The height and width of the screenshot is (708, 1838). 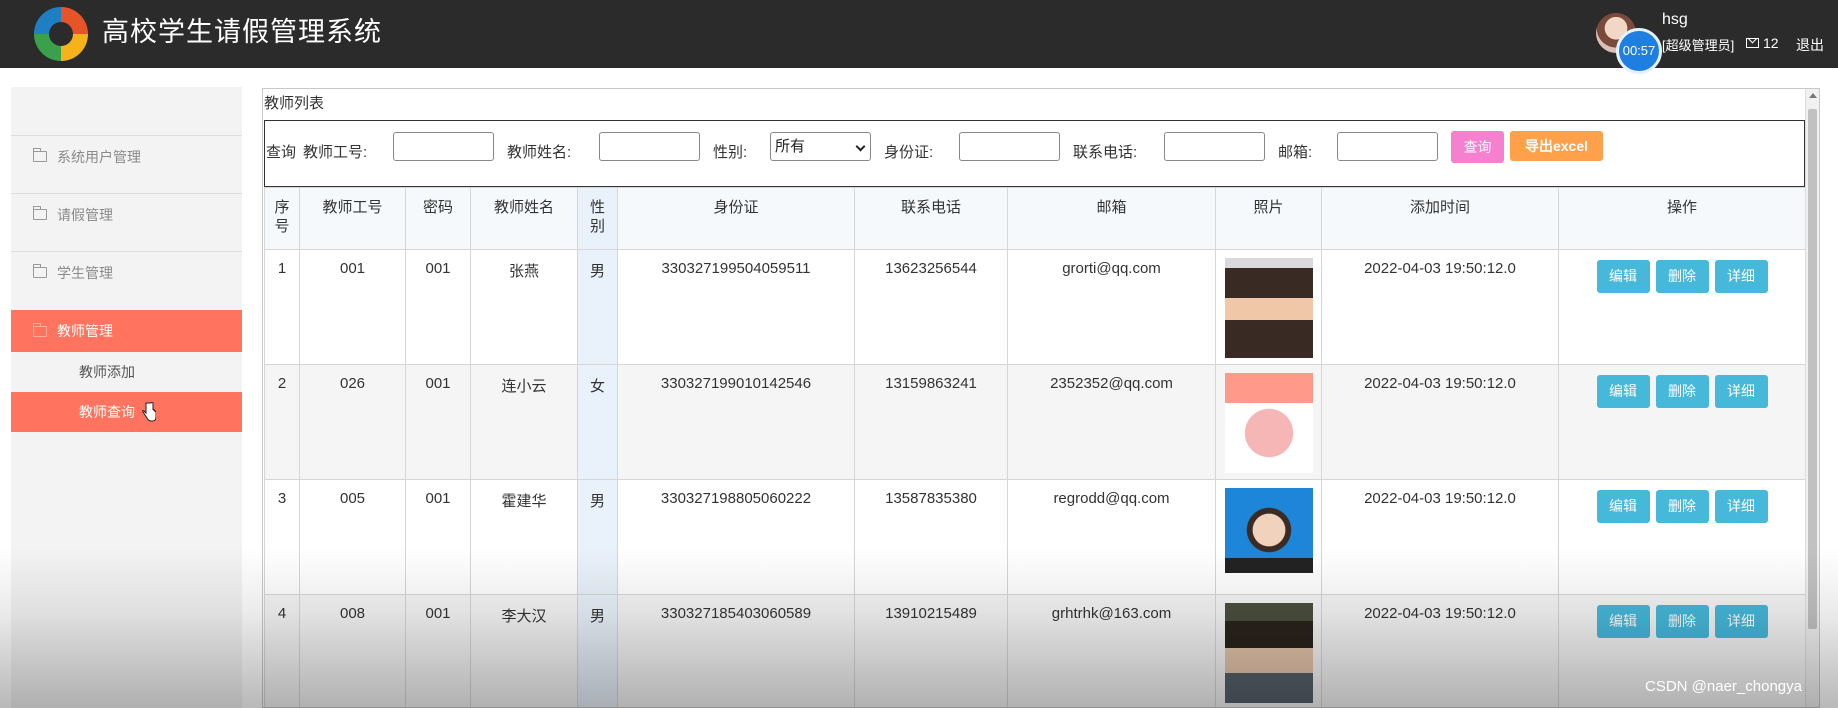 What do you see at coordinates (736, 537) in the screenshot?
I see `cell-id-card: 330327198805060222` at bounding box center [736, 537].